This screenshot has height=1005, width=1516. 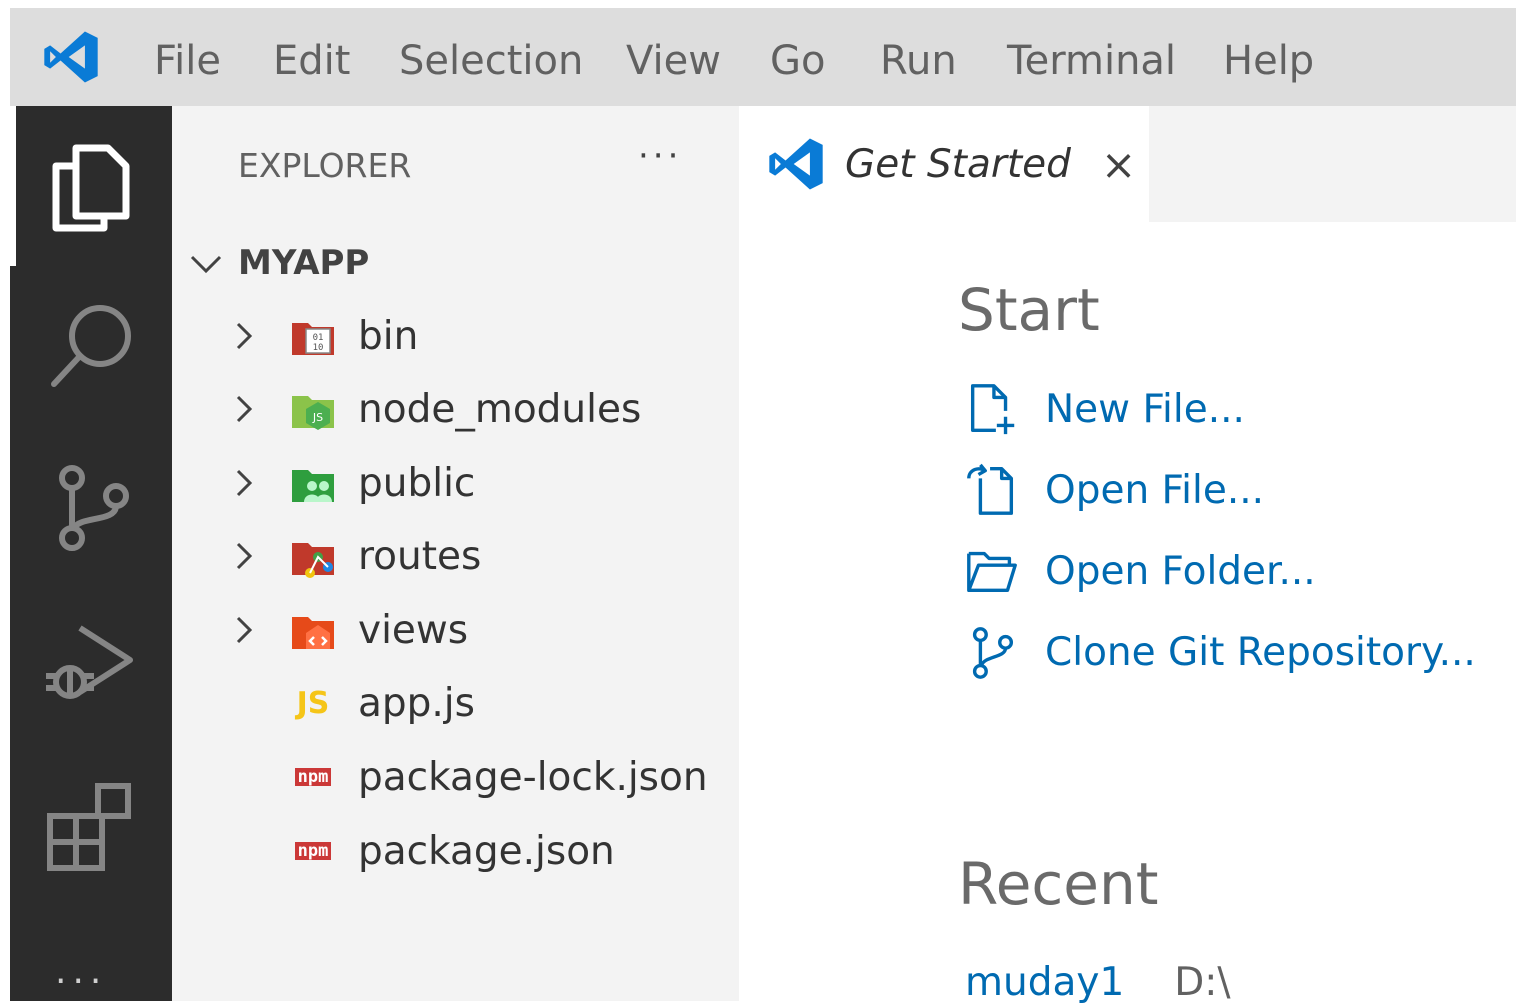 What do you see at coordinates (313, 630) in the screenshot?
I see `views-folder-icon` at bounding box center [313, 630].